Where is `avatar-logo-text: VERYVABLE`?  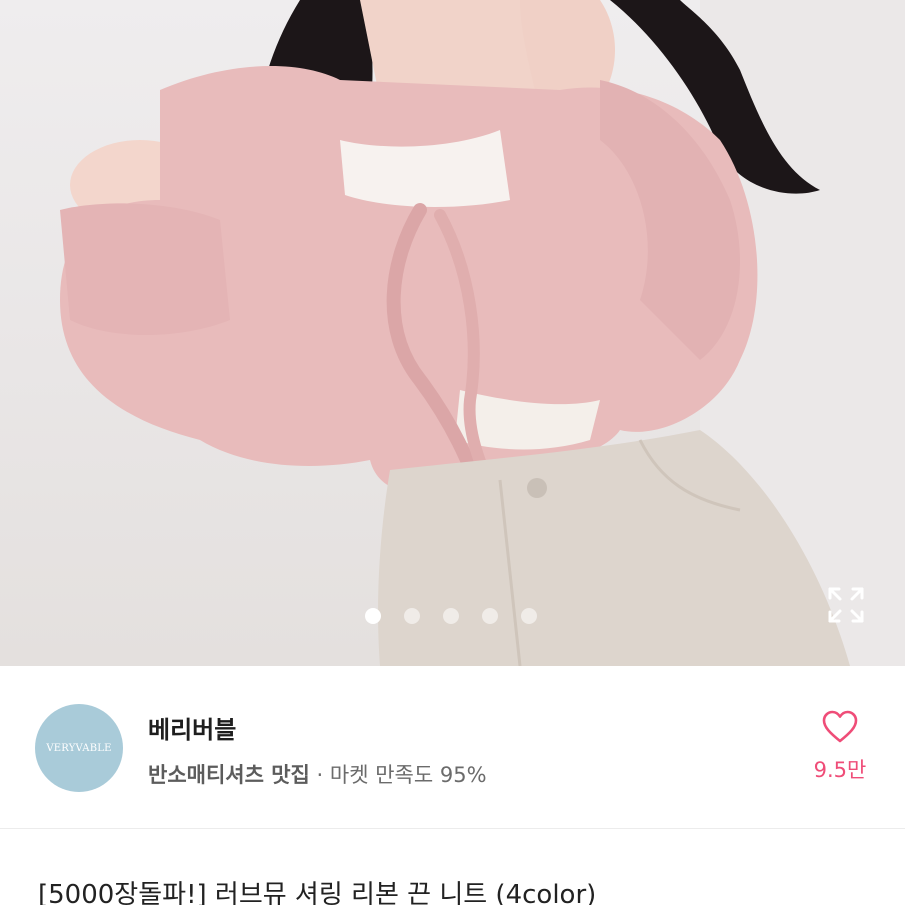 avatar-logo-text: VERYVABLE is located at coordinates (79, 748).